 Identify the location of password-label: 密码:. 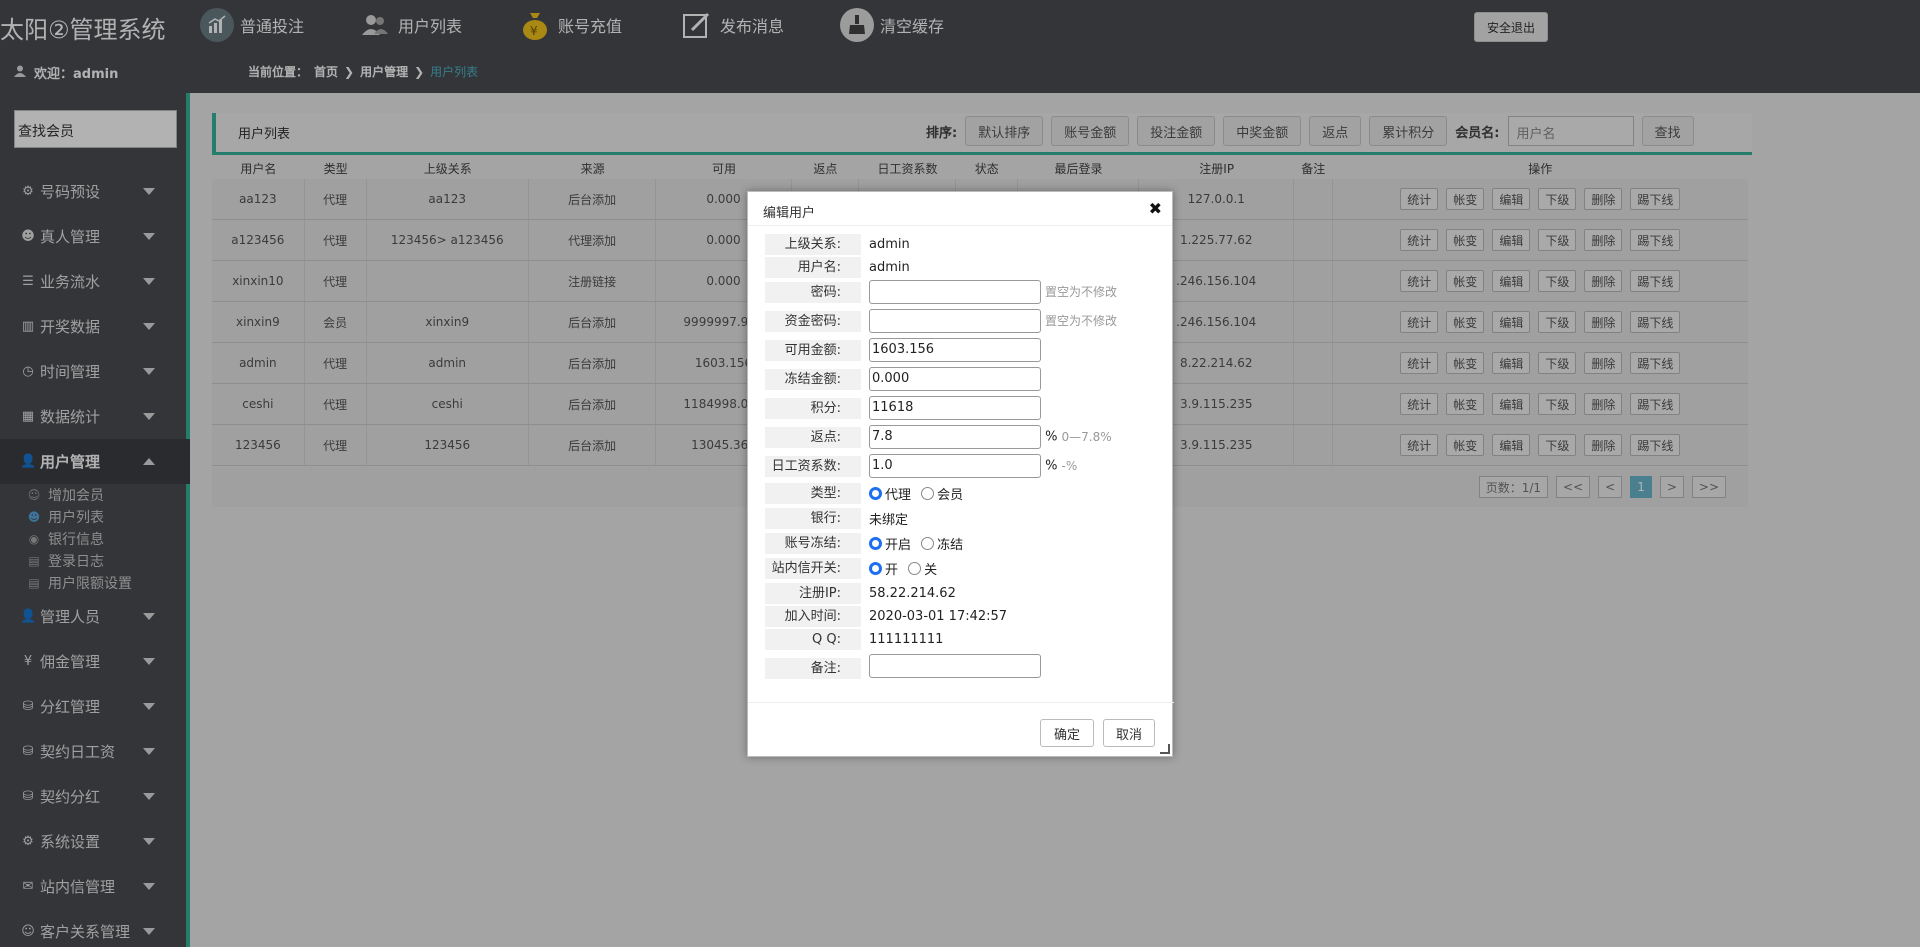
(813, 292).